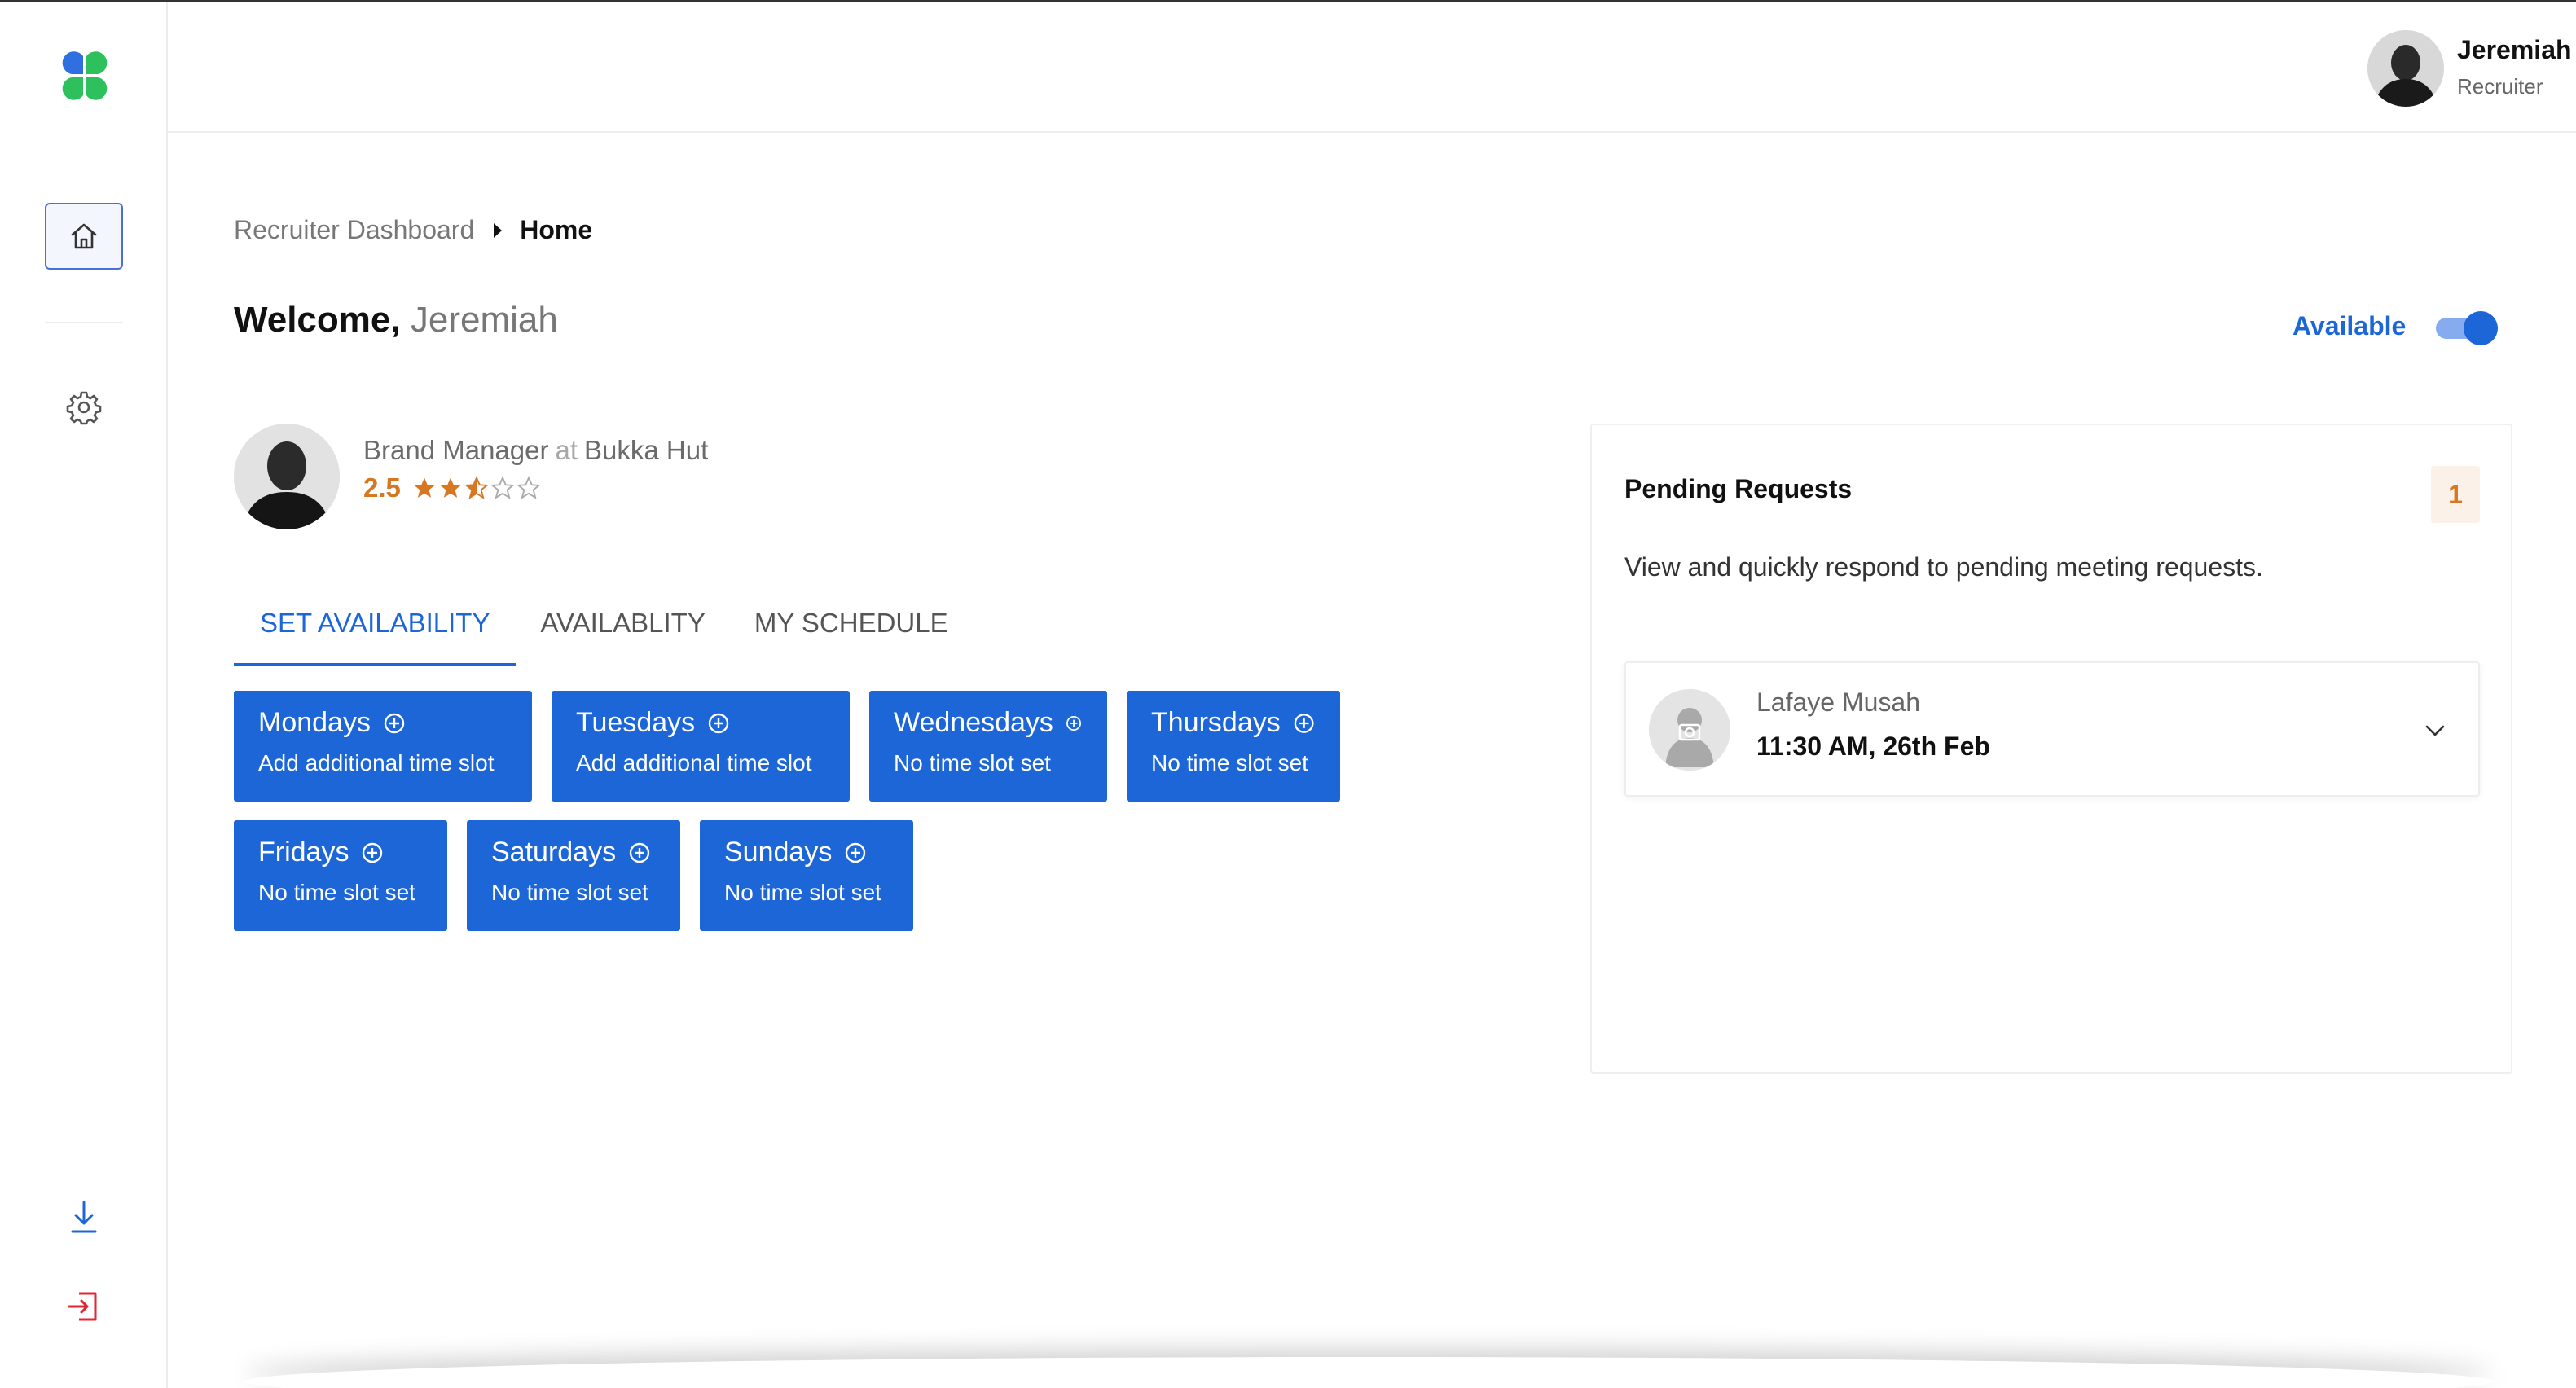 This screenshot has height=1388, width=2576. What do you see at coordinates (1233, 746) in the screenshot?
I see `day-card-thursdays: Thursdays No time slot set` at bounding box center [1233, 746].